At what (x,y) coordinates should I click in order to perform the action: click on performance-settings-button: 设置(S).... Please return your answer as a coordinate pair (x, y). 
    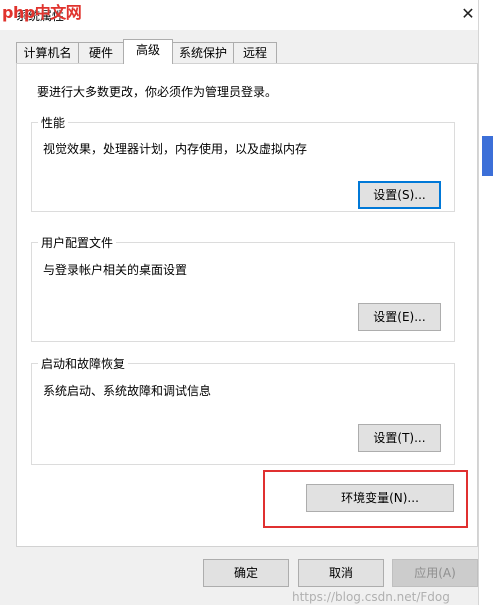
    Looking at the image, I should click on (399, 195).